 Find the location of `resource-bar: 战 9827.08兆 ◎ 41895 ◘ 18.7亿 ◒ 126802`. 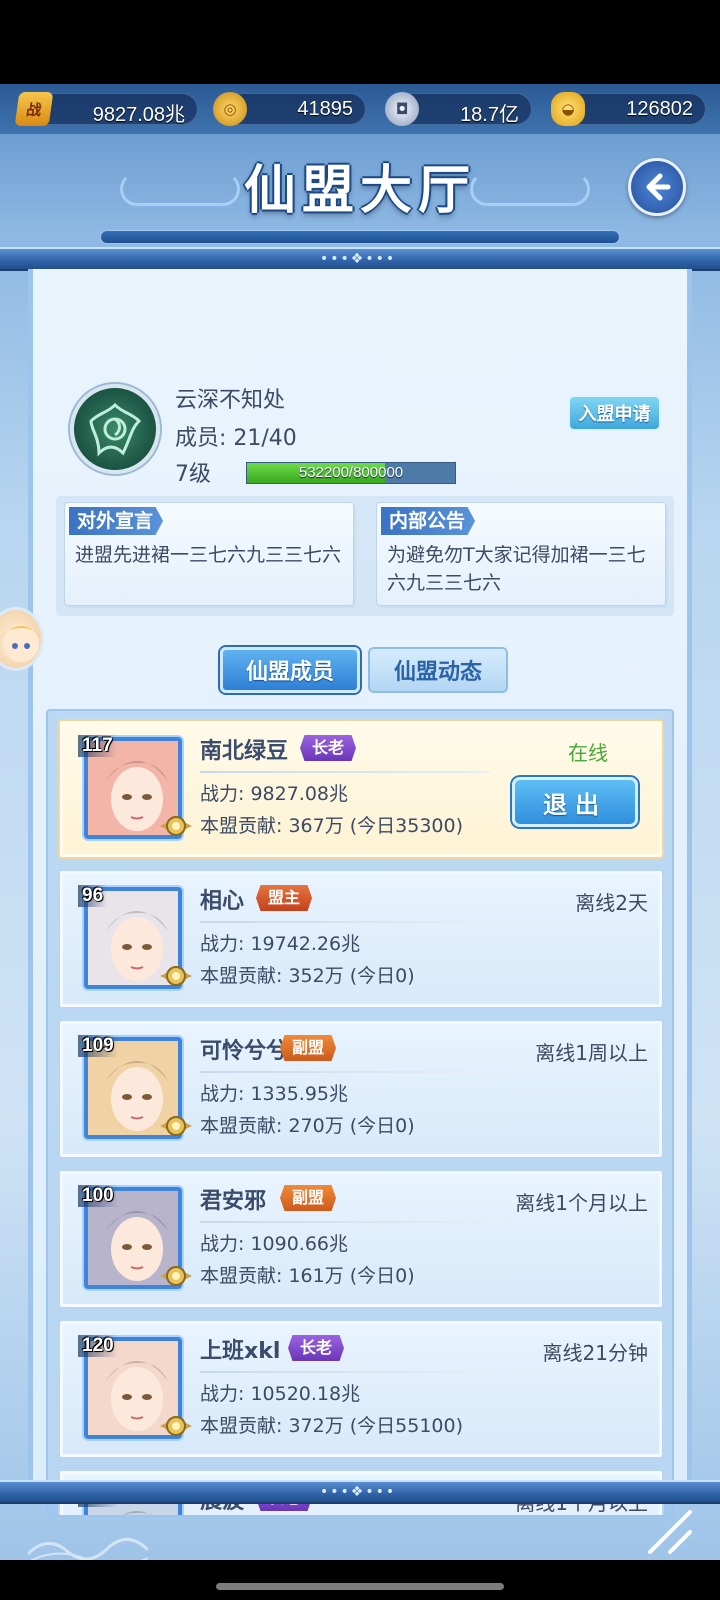

resource-bar: 战 9827.08兆 ◎ 41895 ◘ 18.7亿 ◒ 126802 is located at coordinates (360, 109).